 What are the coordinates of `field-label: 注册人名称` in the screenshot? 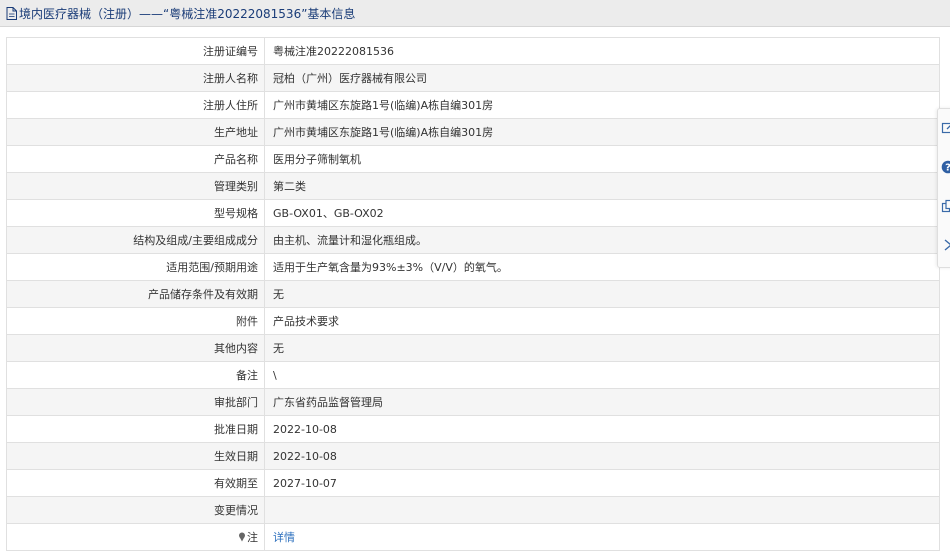 It's located at (135, 78).